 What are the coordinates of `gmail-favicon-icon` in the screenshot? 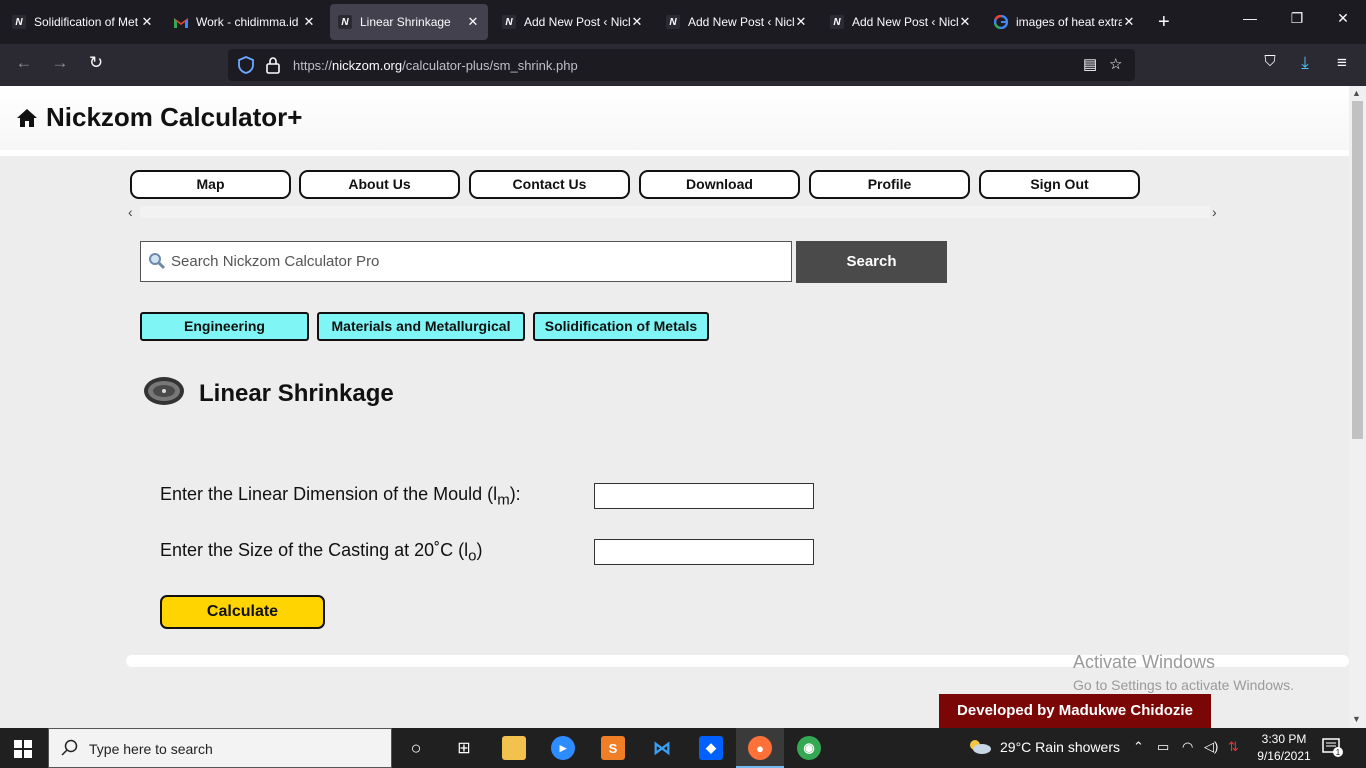 It's located at (181, 22).